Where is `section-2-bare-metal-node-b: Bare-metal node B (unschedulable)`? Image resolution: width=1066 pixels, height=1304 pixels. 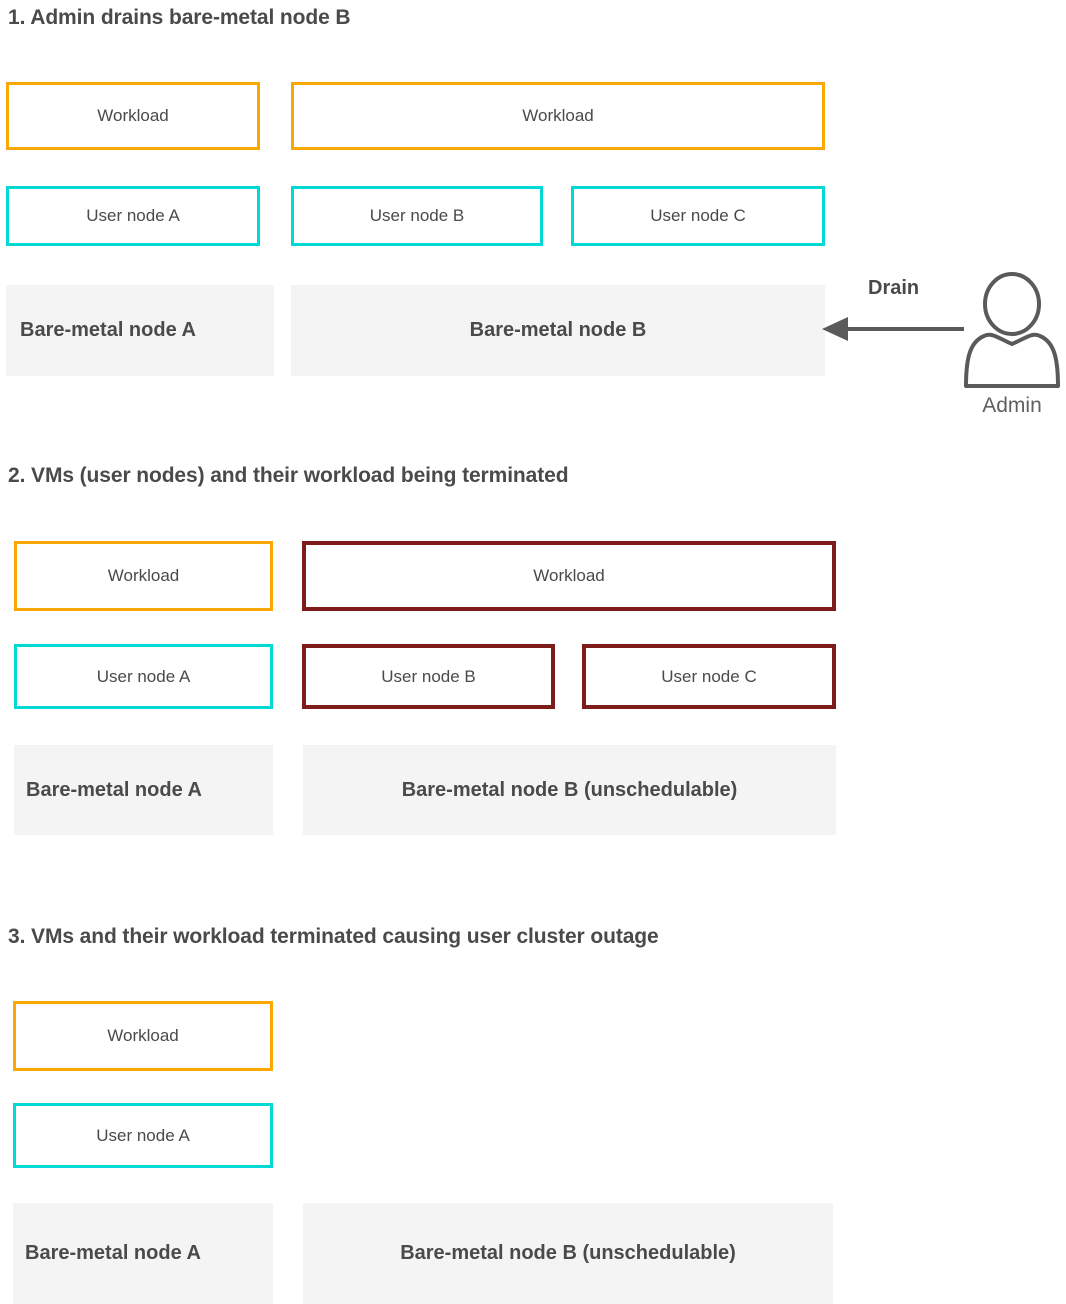 section-2-bare-metal-node-b: Bare-metal node B (unschedulable) is located at coordinates (569, 790).